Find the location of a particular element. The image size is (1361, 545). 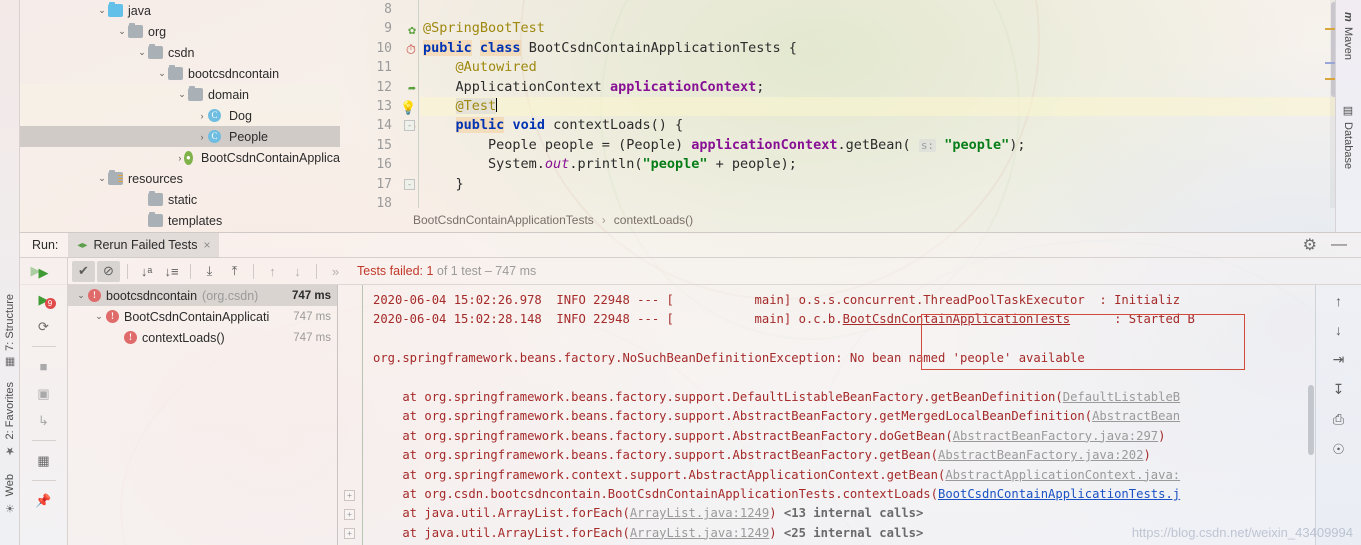

tree-item-static: static is located at coordinates (180, 199).